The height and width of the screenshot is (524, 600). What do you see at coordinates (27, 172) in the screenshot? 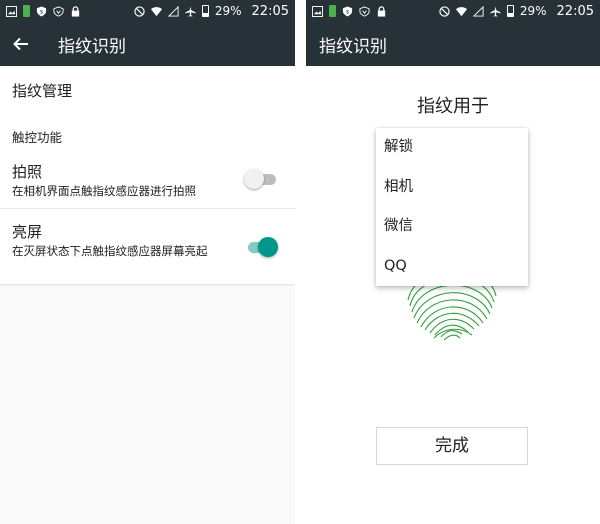
I see `photo-title: 拍照` at bounding box center [27, 172].